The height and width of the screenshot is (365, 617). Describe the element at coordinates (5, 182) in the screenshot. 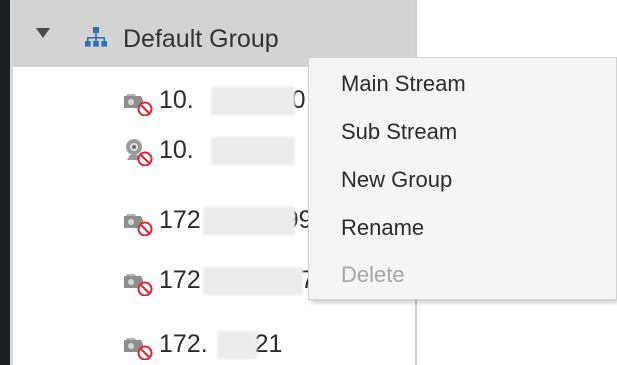

I see `panel-left-border` at that location.